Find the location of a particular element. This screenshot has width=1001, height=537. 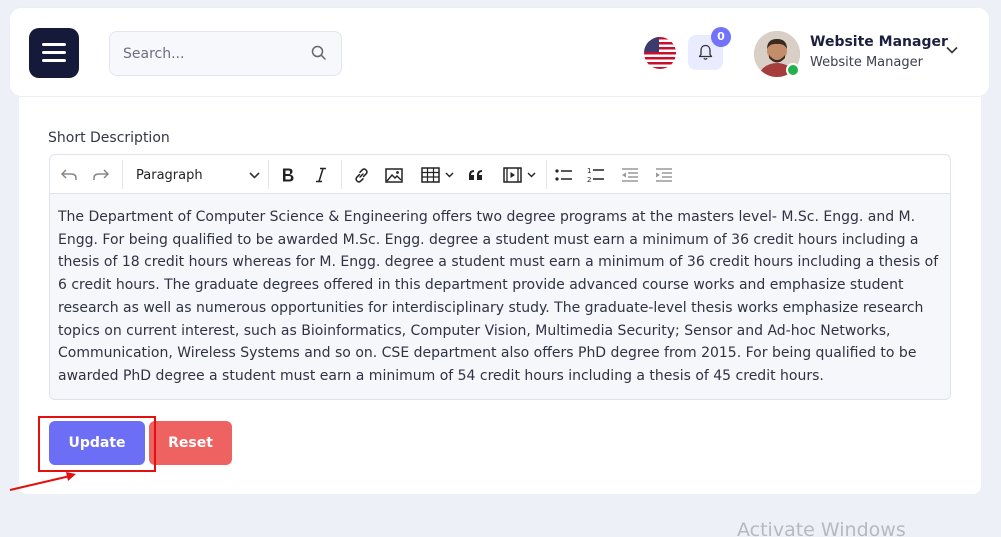

user-role: Website Manager is located at coordinates (866, 62).